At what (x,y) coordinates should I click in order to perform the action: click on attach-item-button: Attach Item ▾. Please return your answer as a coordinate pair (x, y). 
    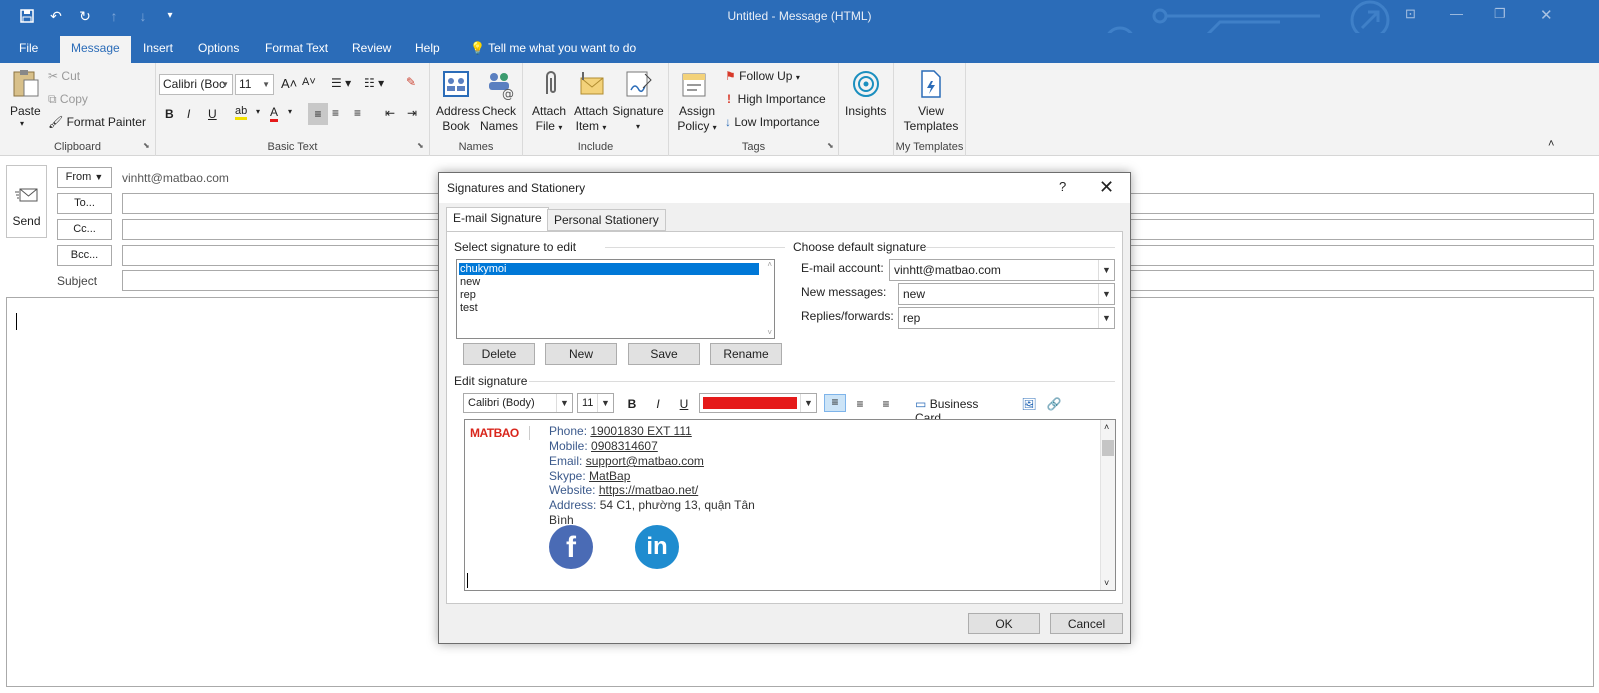
    Looking at the image, I should click on (591, 119).